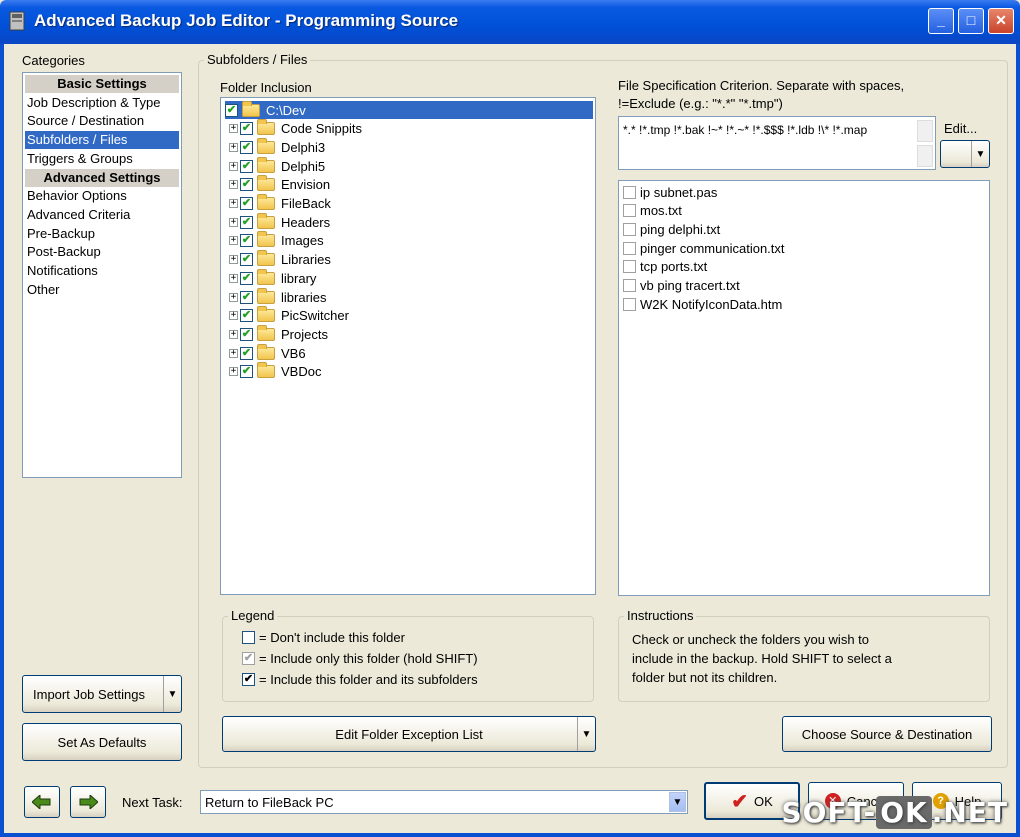 The height and width of the screenshot is (837, 1020). I want to click on folder-inclusion-label: Folder Inclusion, so click(266, 87).